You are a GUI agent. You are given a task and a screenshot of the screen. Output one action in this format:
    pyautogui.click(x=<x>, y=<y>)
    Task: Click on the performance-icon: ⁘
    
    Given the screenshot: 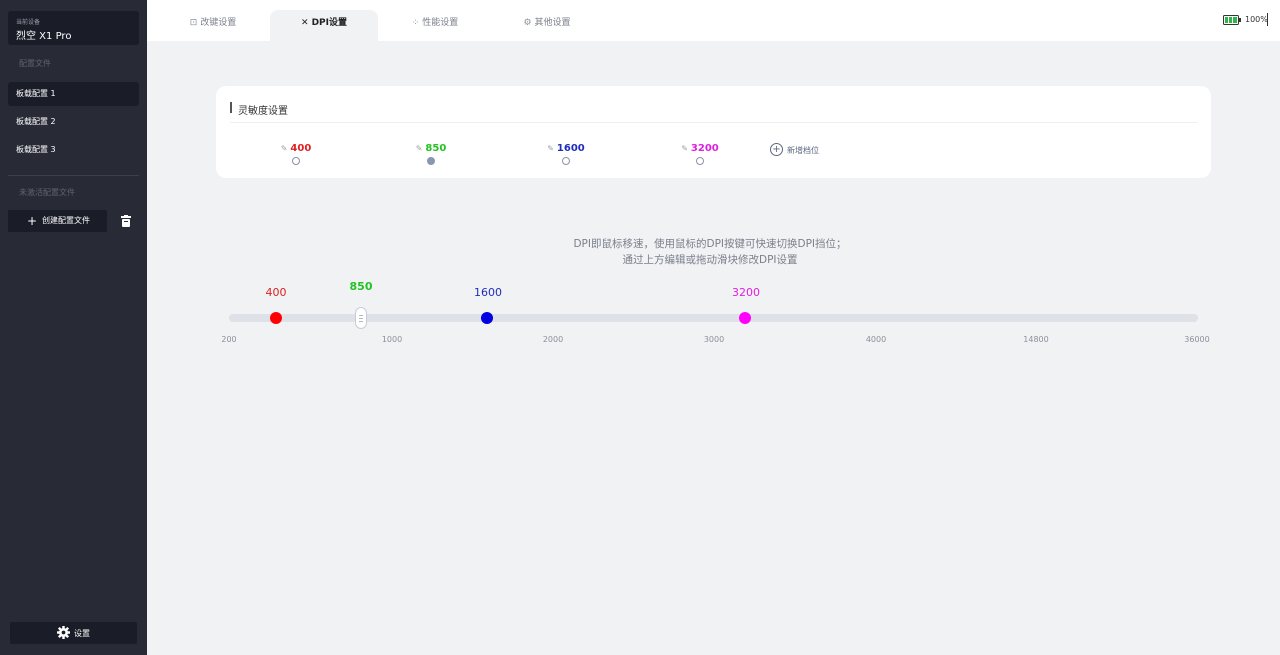 What is the action you would take?
    pyautogui.click(x=415, y=23)
    